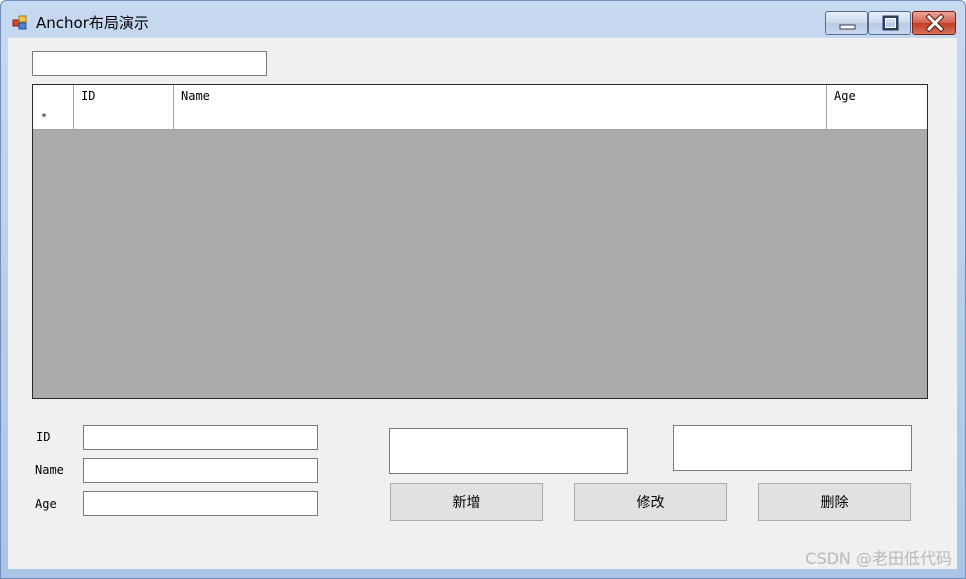 This screenshot has width=966, height=579. I want to click on column-header-age: Age, so click(877, 96).